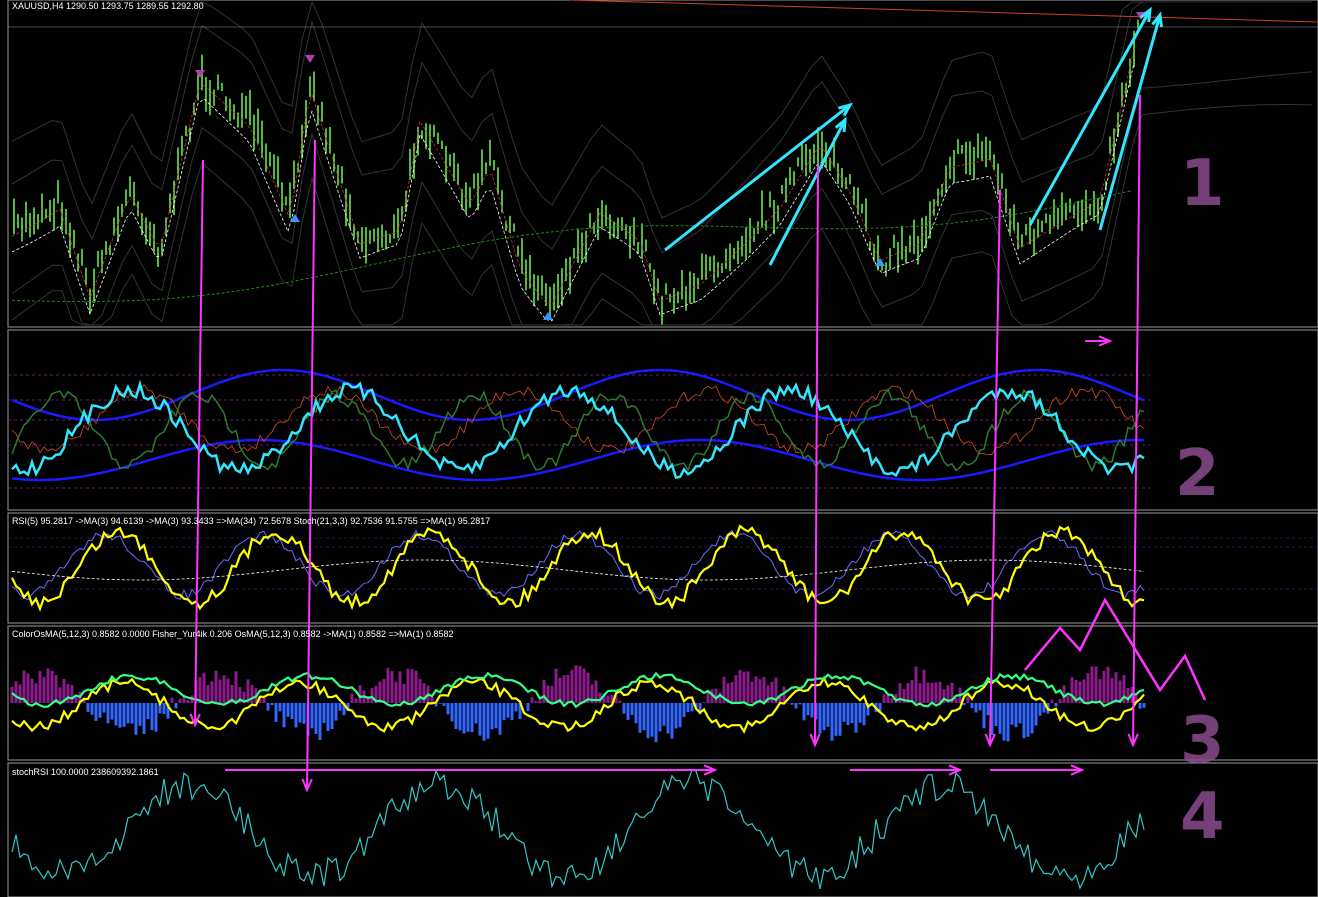 Image resolution: width=1318 pixels, height=897 pixels. What do you see at coordinates (1202, 741) in the screenshot?
I see `annotation-3: 3` at bounding box center [1202, 741].